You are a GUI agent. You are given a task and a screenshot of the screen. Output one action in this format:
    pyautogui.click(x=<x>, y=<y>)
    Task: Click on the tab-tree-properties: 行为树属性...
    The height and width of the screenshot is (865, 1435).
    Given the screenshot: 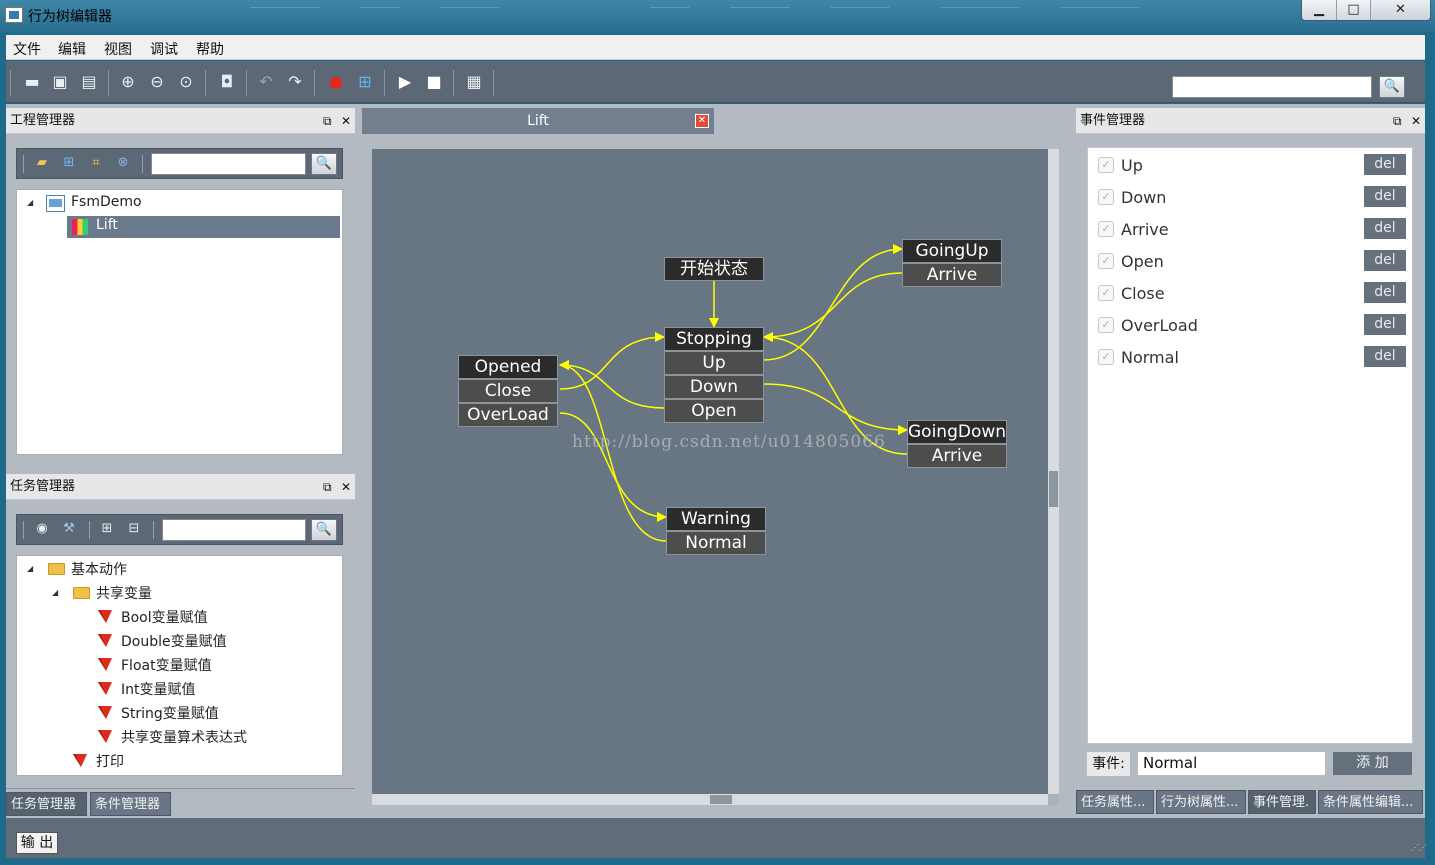 What is the action you would take?
    pyautogui.click(x=1201, y=802)
    